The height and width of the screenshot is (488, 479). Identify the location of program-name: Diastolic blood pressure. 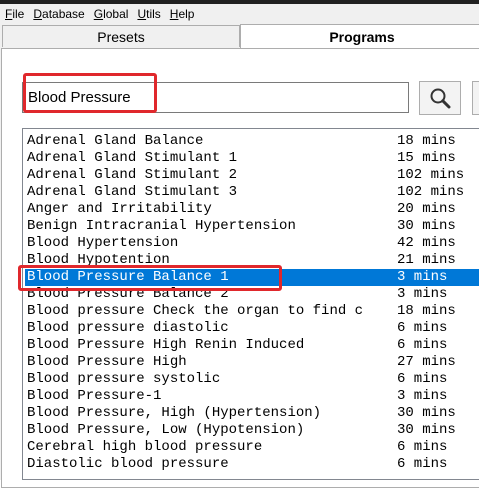
(128, 464).